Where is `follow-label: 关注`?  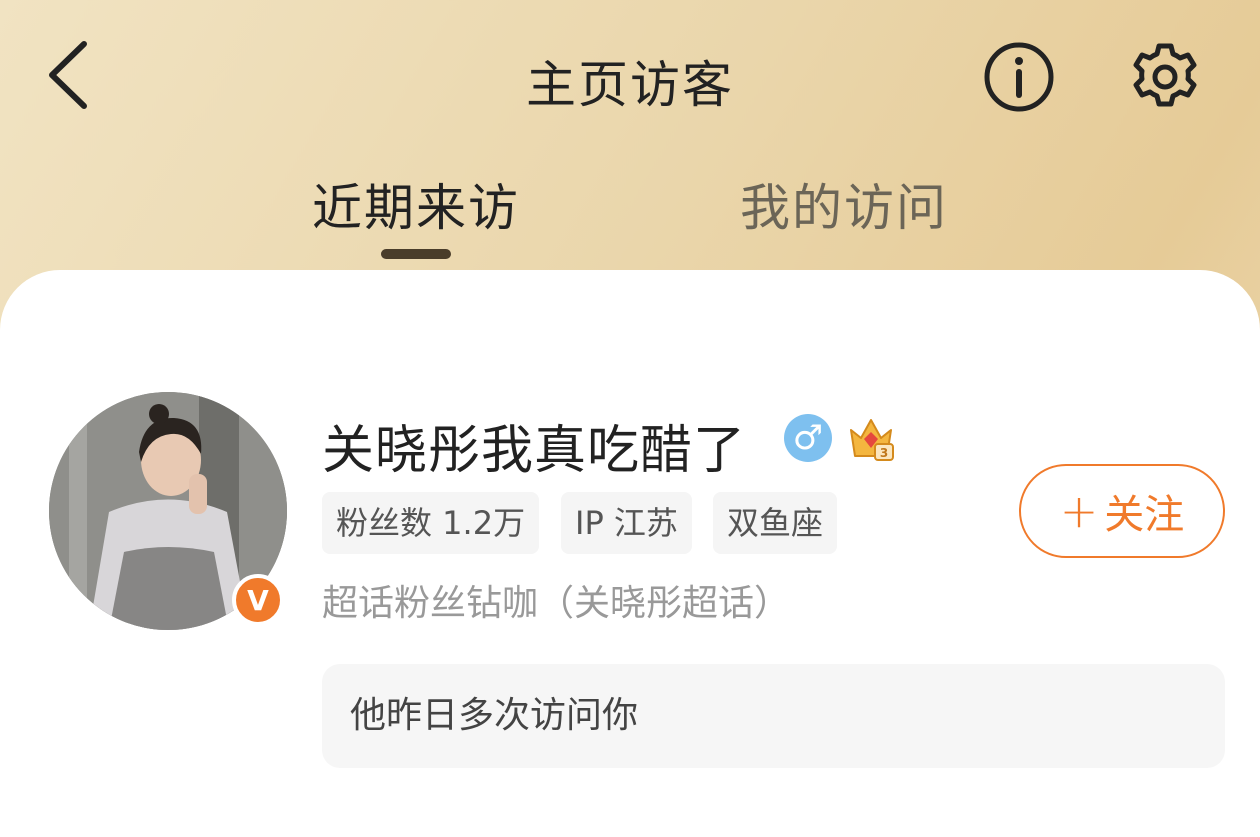 follow-label: 关注 is located at coordinates (1144, 515).